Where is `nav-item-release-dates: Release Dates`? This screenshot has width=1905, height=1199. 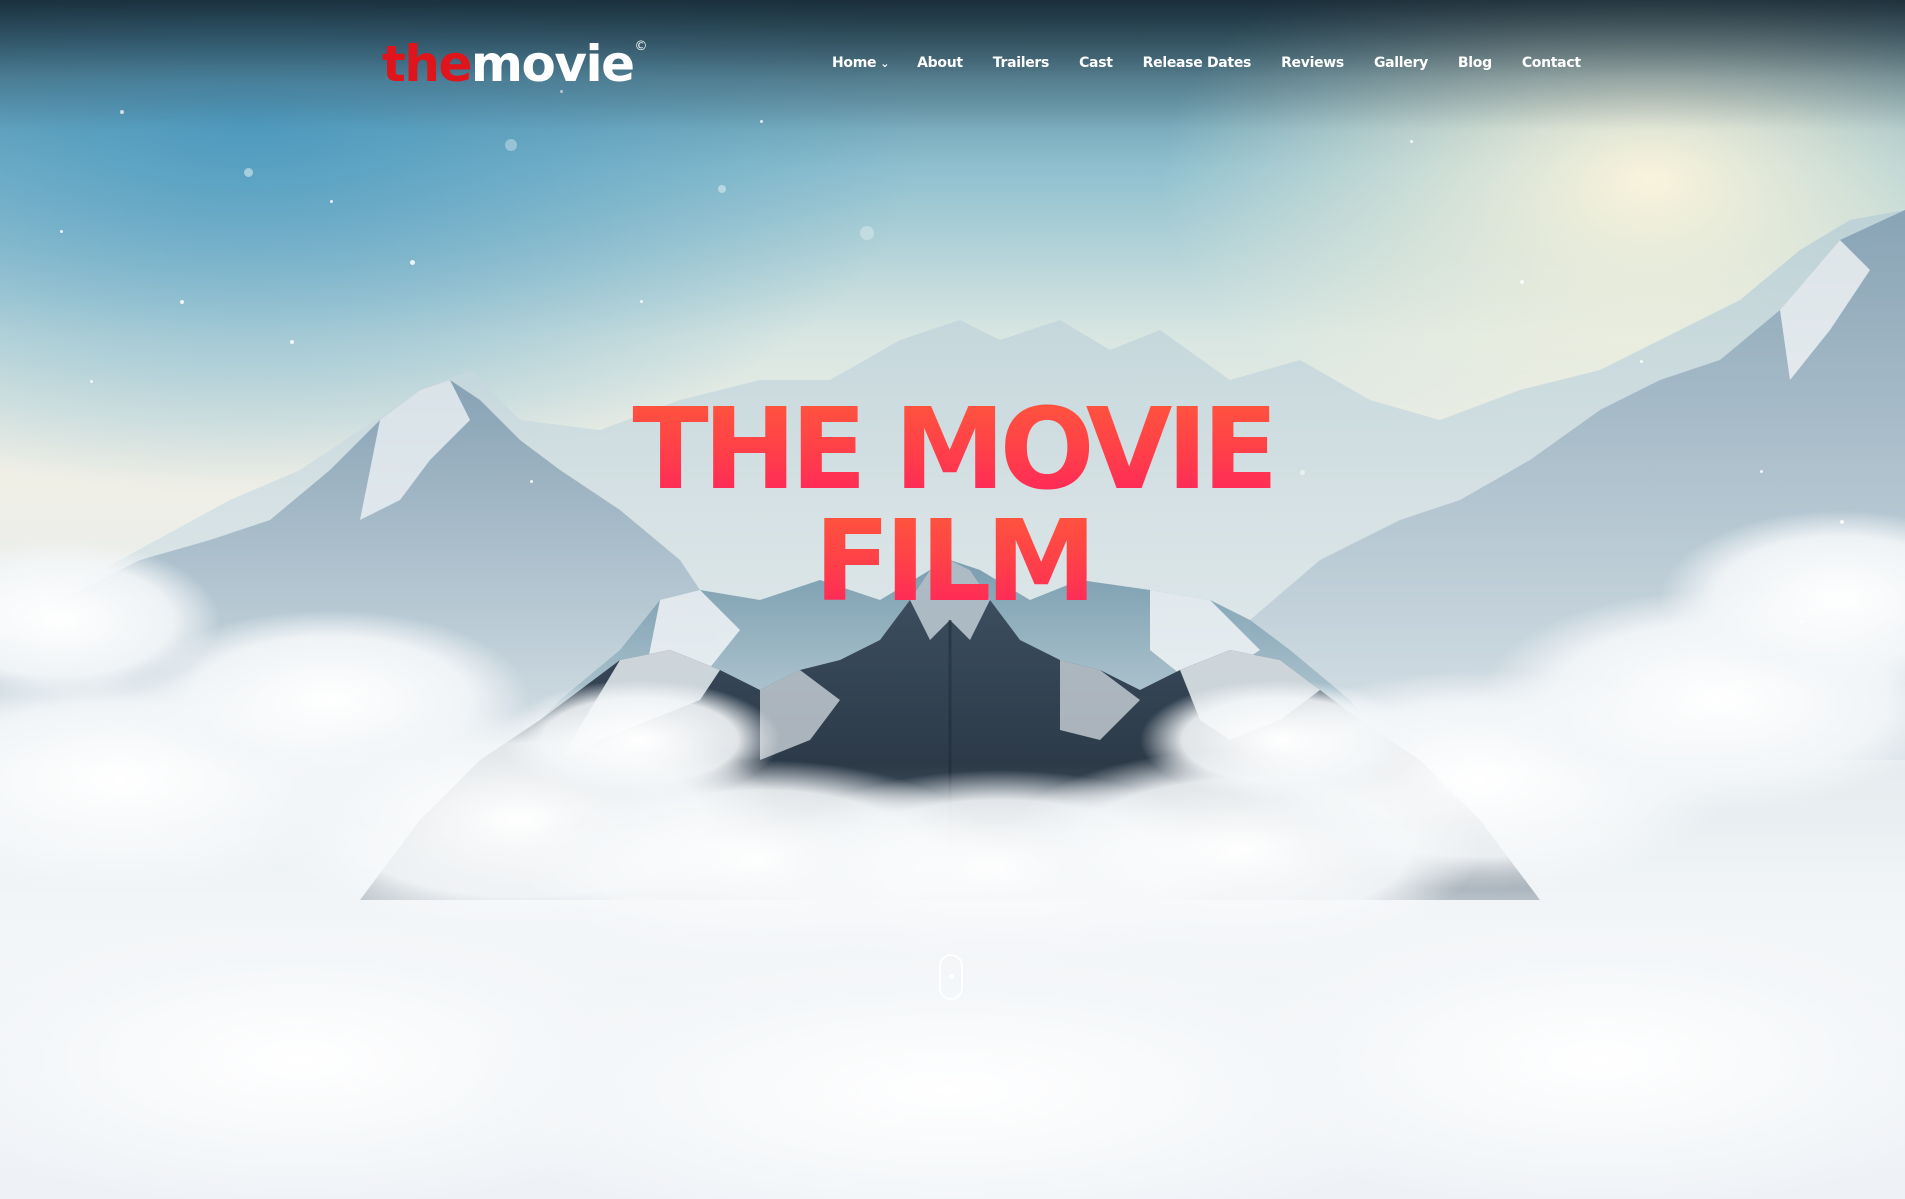
nav-item-release-dates: Release Dates is located at coordinates (1197, 63).